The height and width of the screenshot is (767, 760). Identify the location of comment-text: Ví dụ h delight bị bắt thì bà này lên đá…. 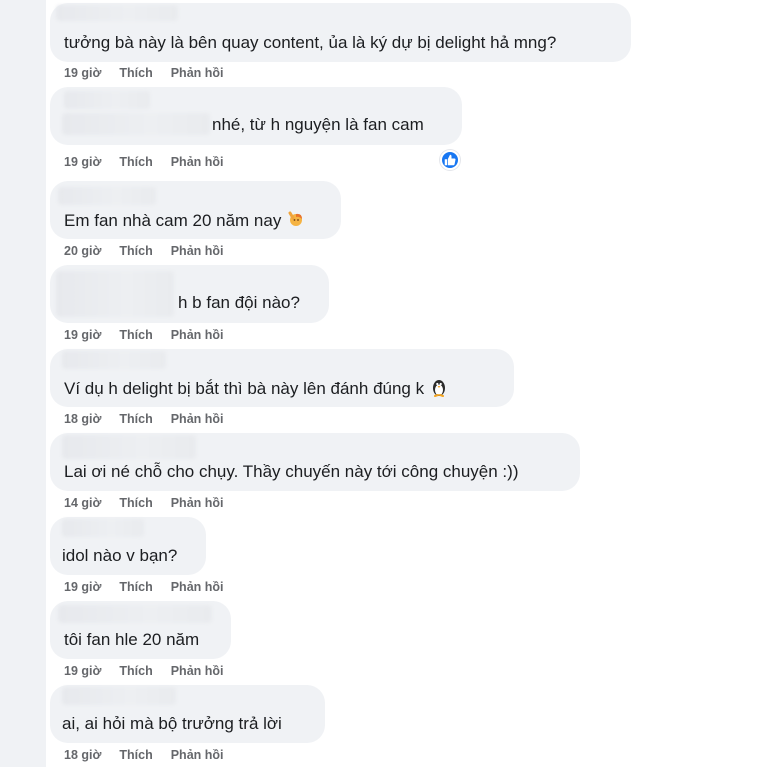
(256, 388).